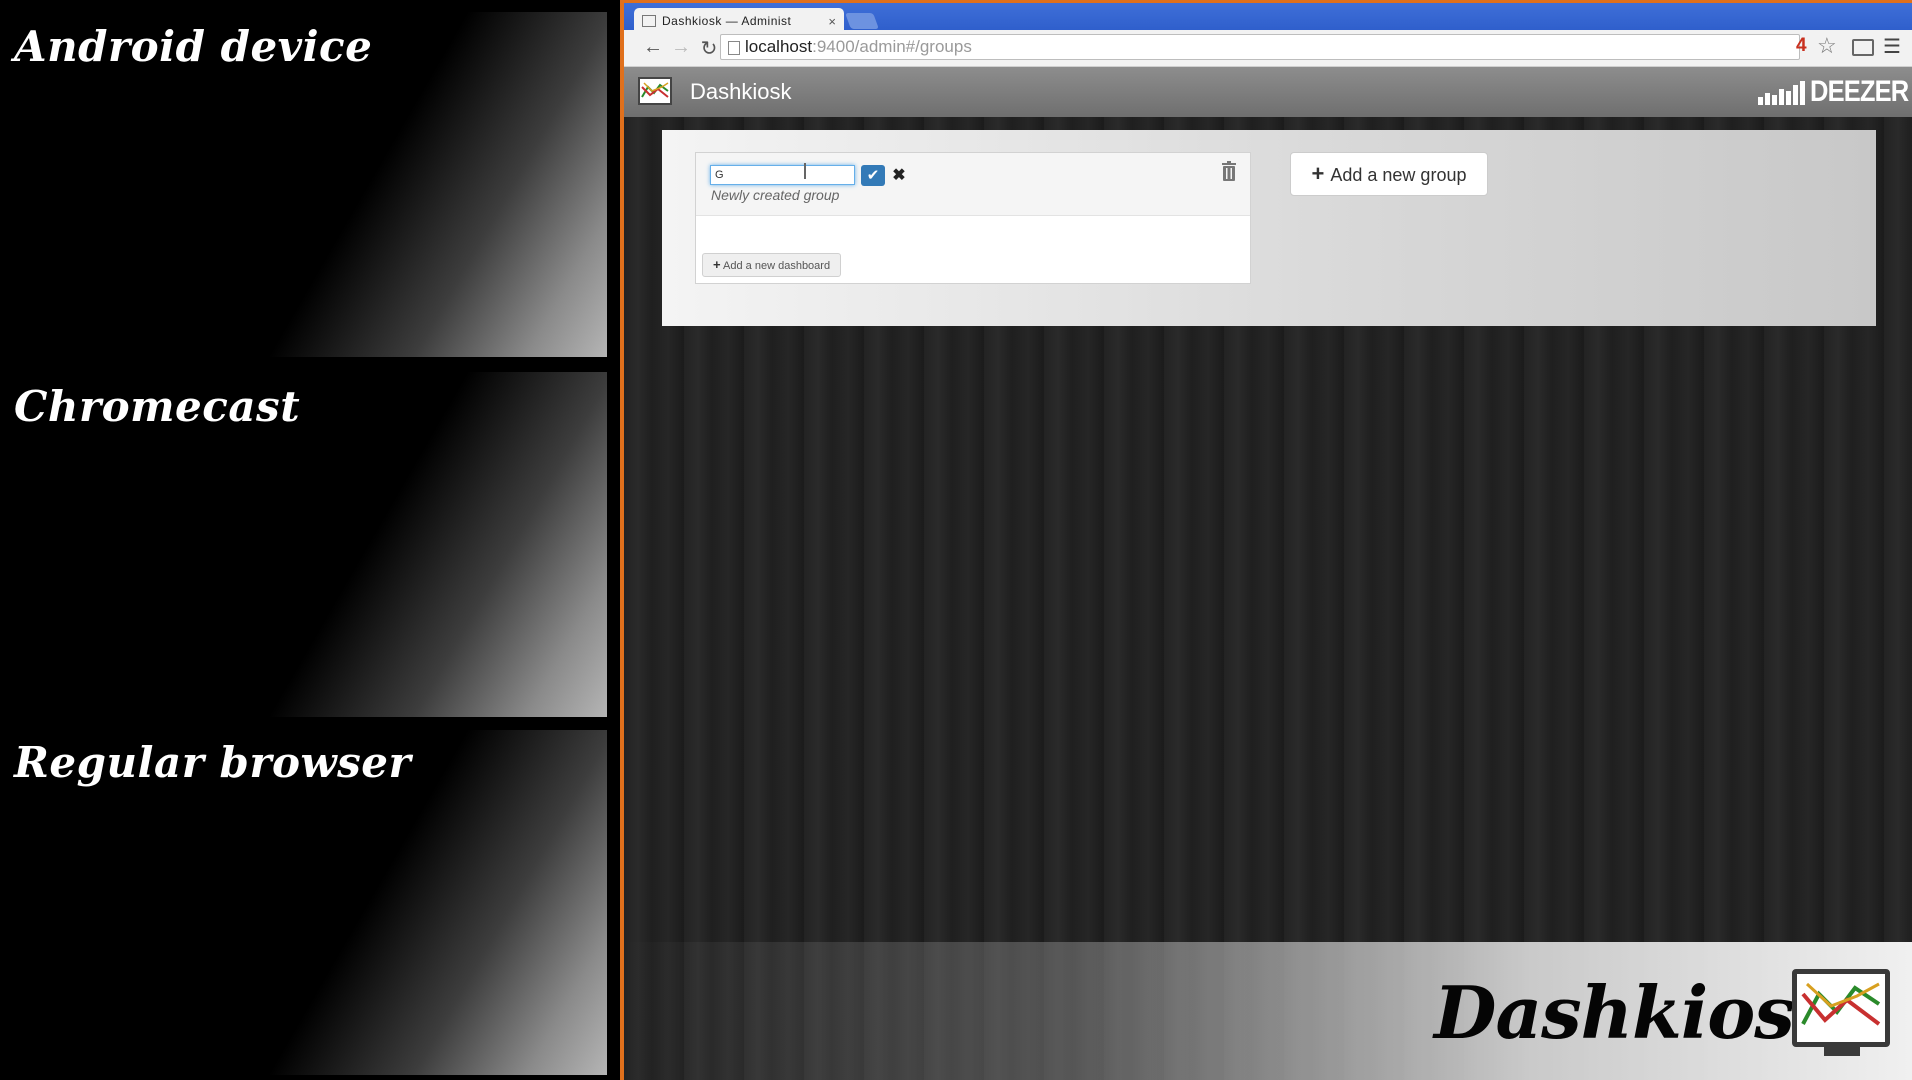  I want to click on trash-icon, so click(1229, 171).